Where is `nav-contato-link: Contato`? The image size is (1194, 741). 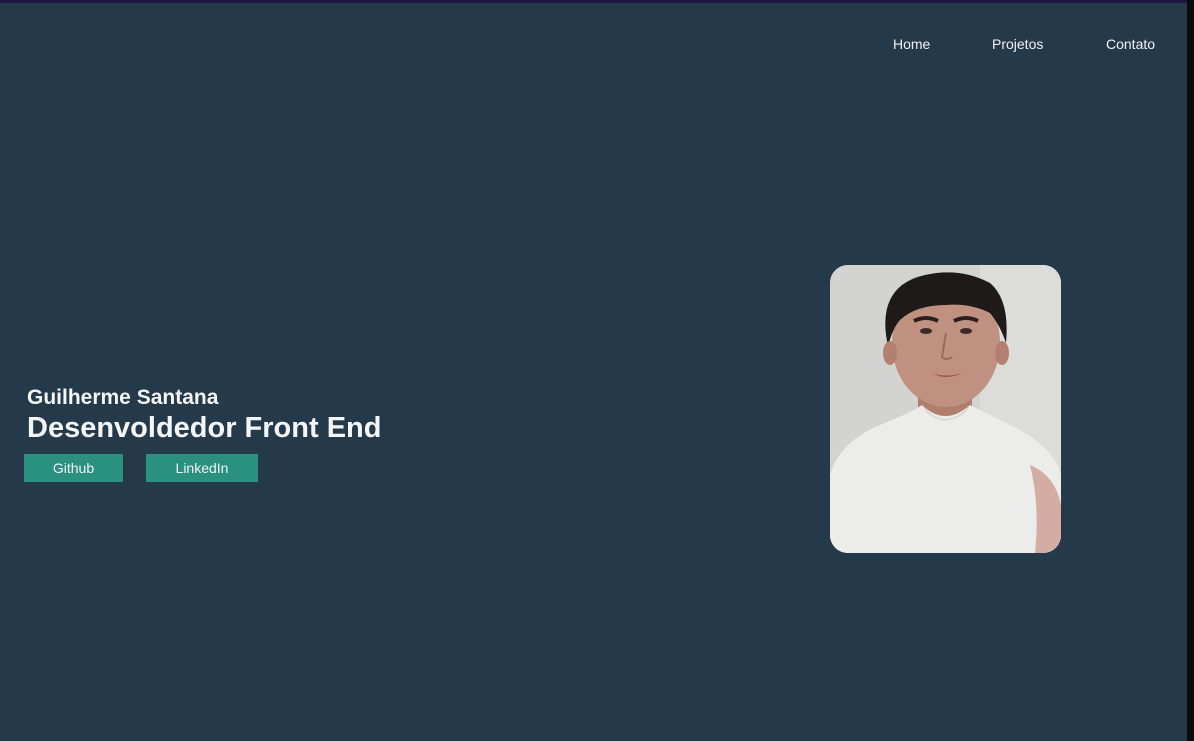 nav-contato-link: Contato is located at coordinates (1130, 44).